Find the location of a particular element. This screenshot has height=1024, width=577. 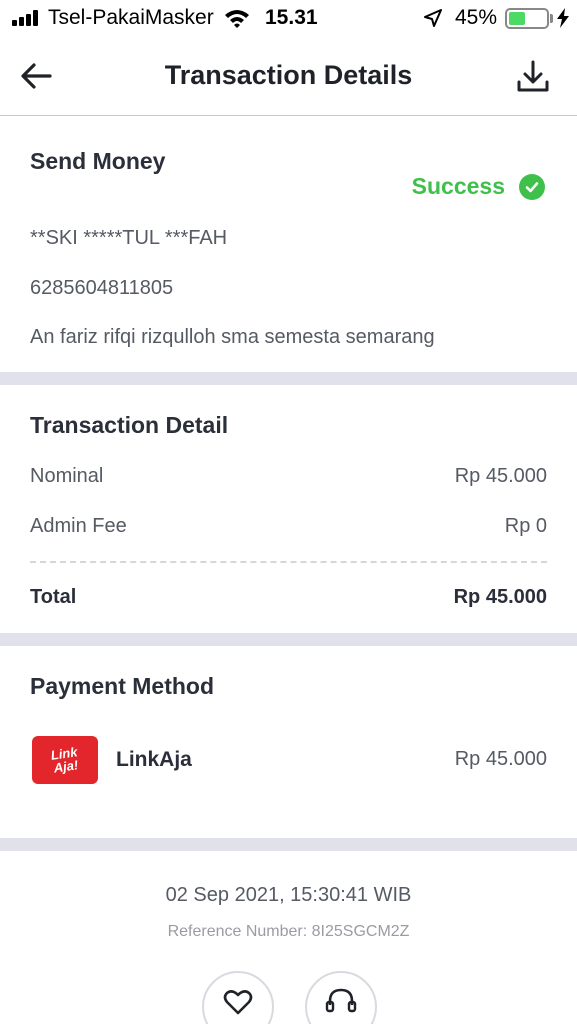

total-value: Rp 45.000 is located at coordinates (500, 597).